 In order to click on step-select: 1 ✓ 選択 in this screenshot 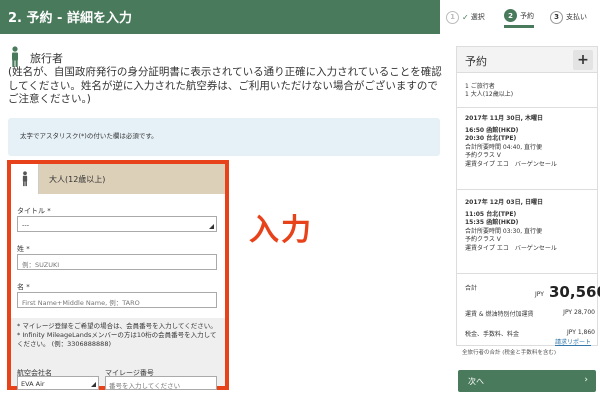, I will do `click(465, 17)`.